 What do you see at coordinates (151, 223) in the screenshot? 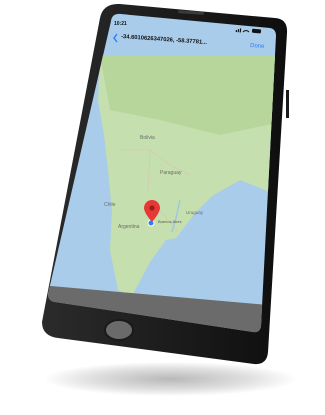
I see `location-dot-icon` at bounding box center [151, 223].